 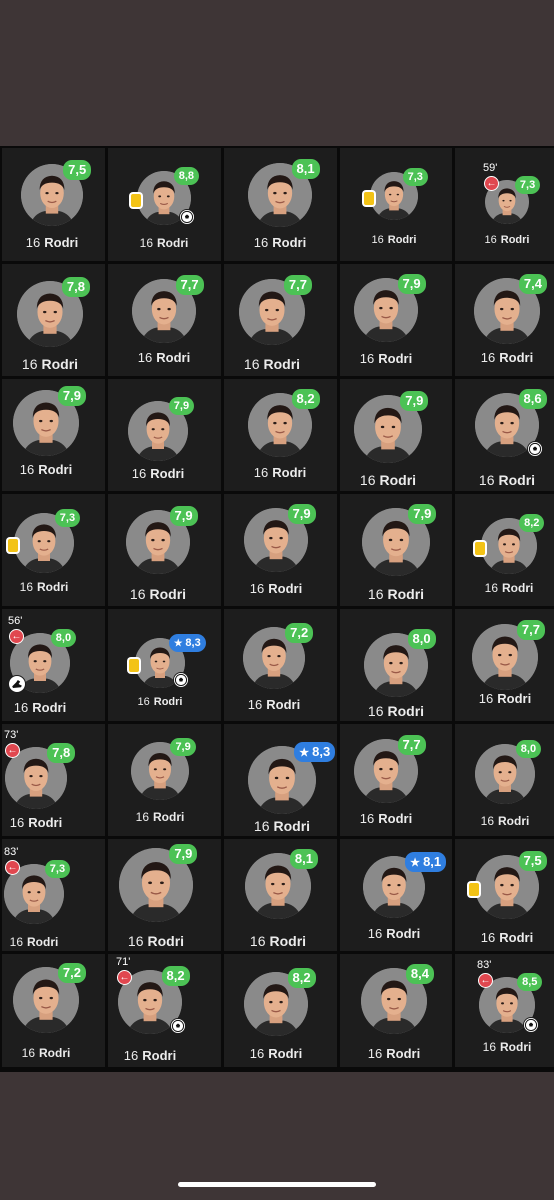 What do you see at coordinates (164, 204) in the screenshot?
I see `match-card: 8,8 16 Rodri` at bounding box center [164, 204].